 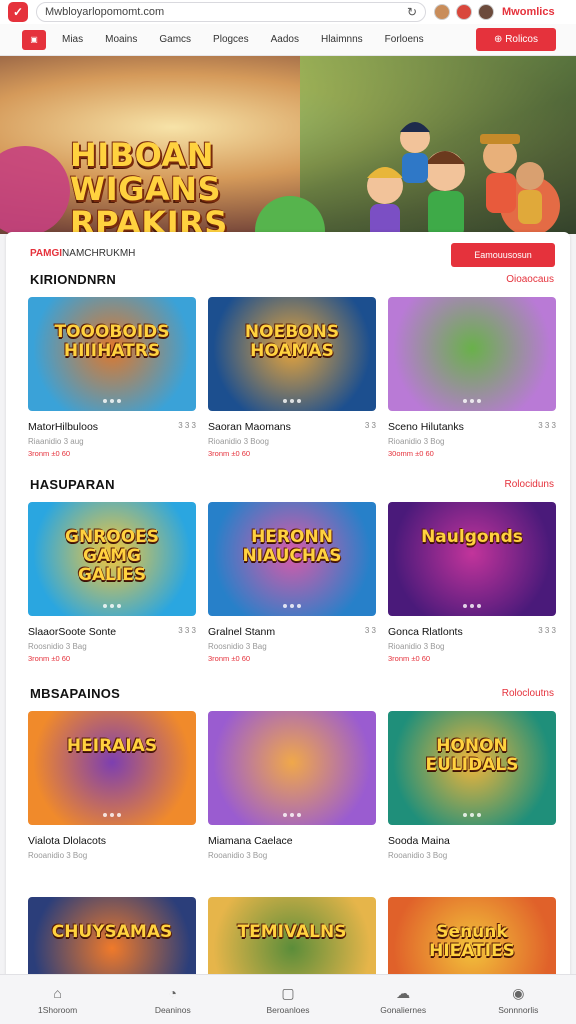 What do you see at coordinates (112, 768) in the screenshot?
I see `game-thumbnail: HEIRAIAS` at bounding box center [112, 768].